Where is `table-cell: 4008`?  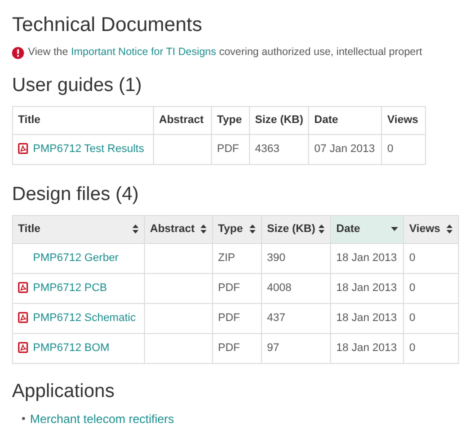
table-cell: 4008 is located at coordinates (296, 288).